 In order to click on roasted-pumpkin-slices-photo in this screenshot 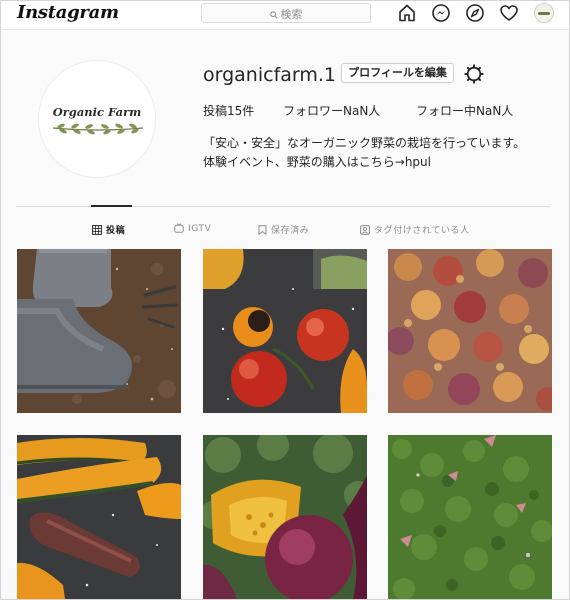, I will do `click(99, 517)`.